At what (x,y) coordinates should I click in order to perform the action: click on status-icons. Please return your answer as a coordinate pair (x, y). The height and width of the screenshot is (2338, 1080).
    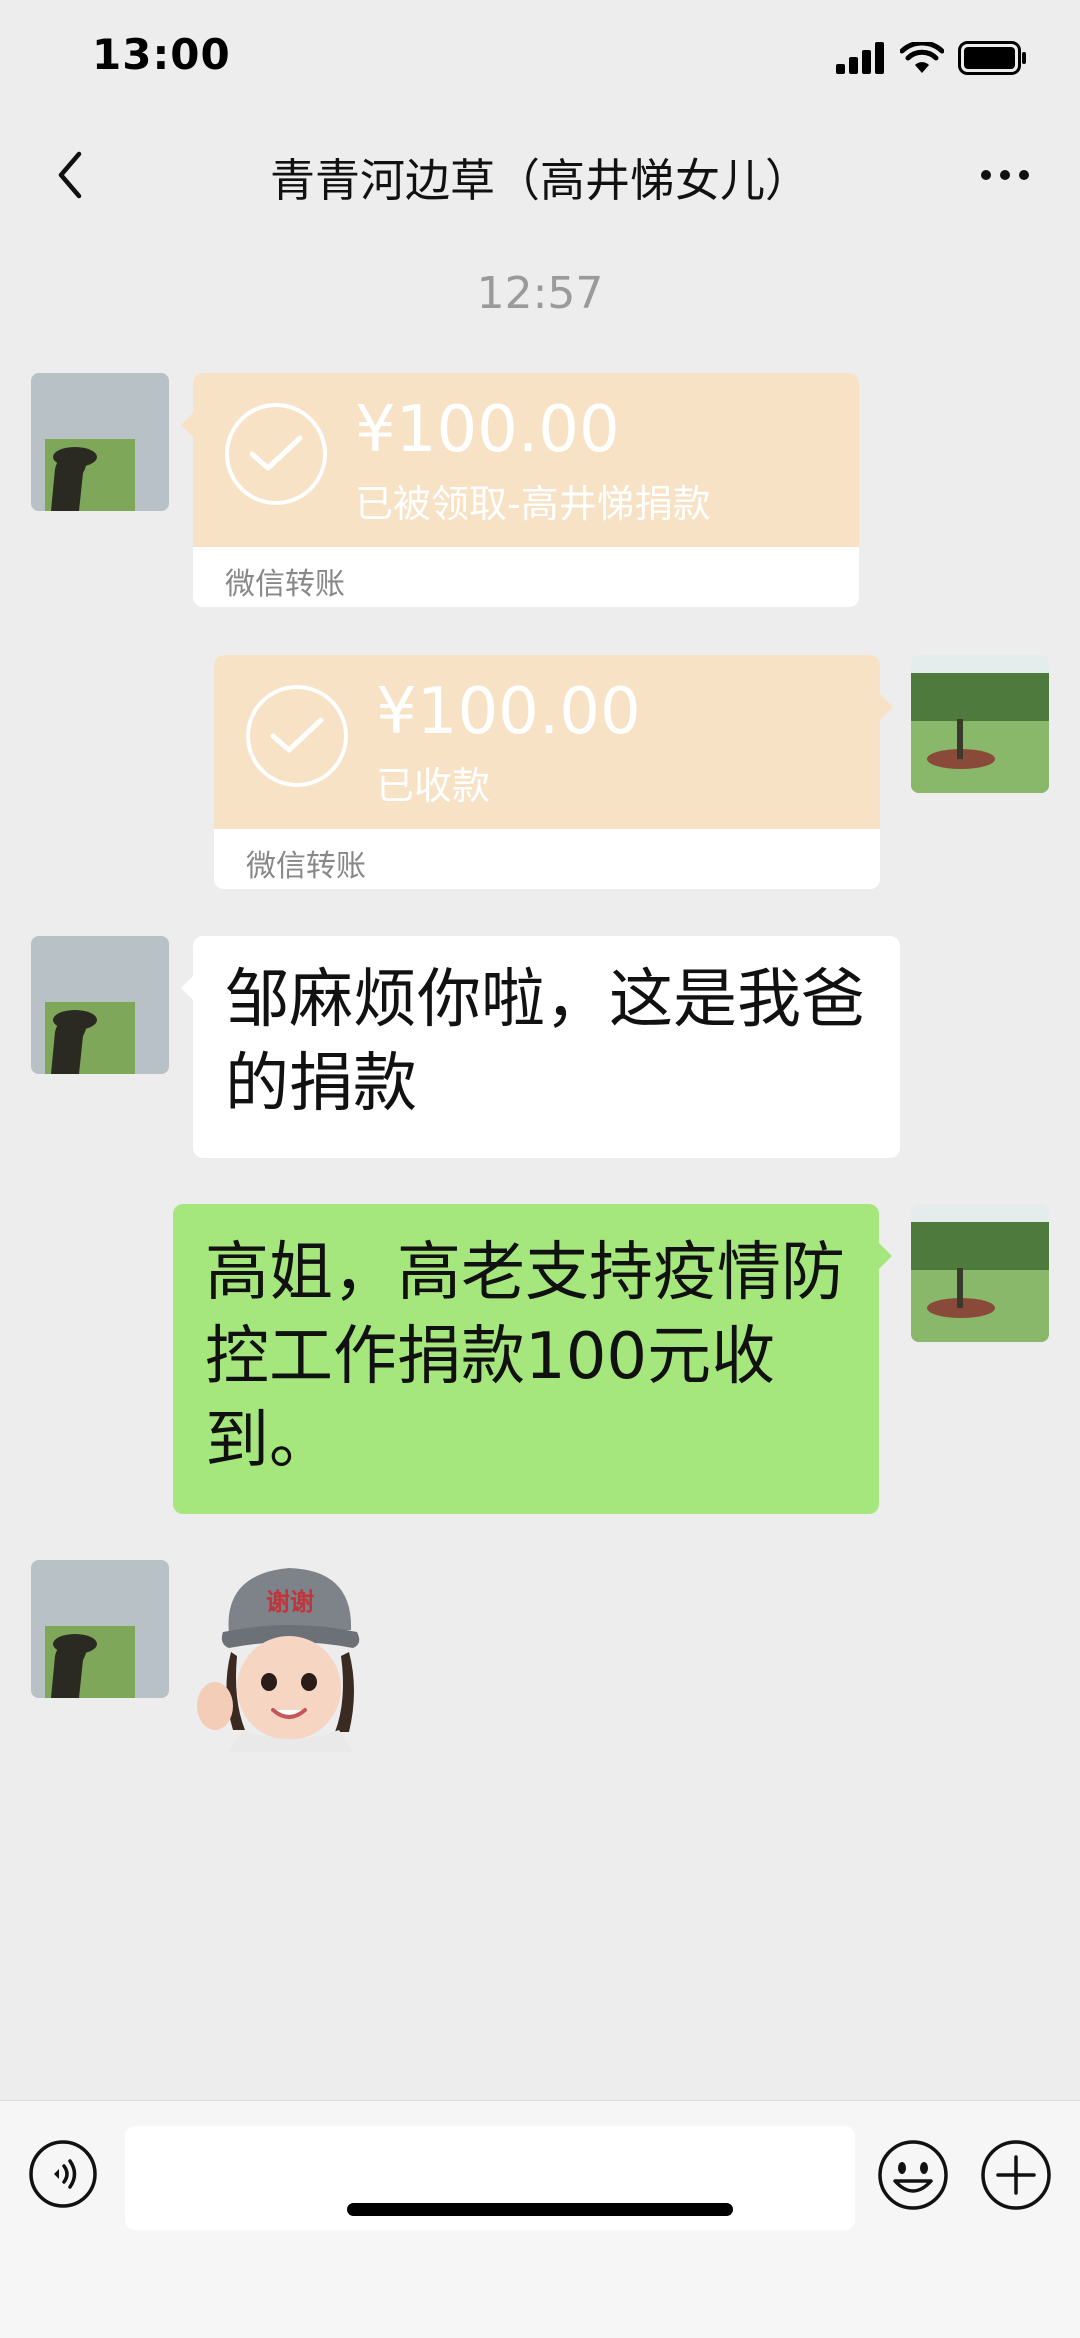
    Looking at the image, I should click on (932, 58).